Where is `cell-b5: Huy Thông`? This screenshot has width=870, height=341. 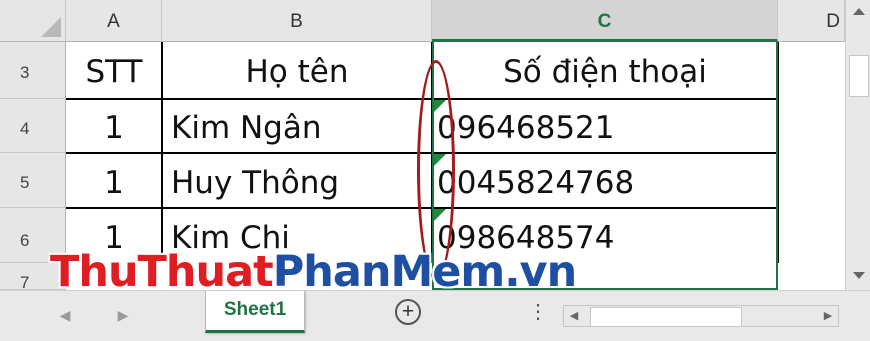
cell-b5: Huy Thông is located at coordinates (297, 180).